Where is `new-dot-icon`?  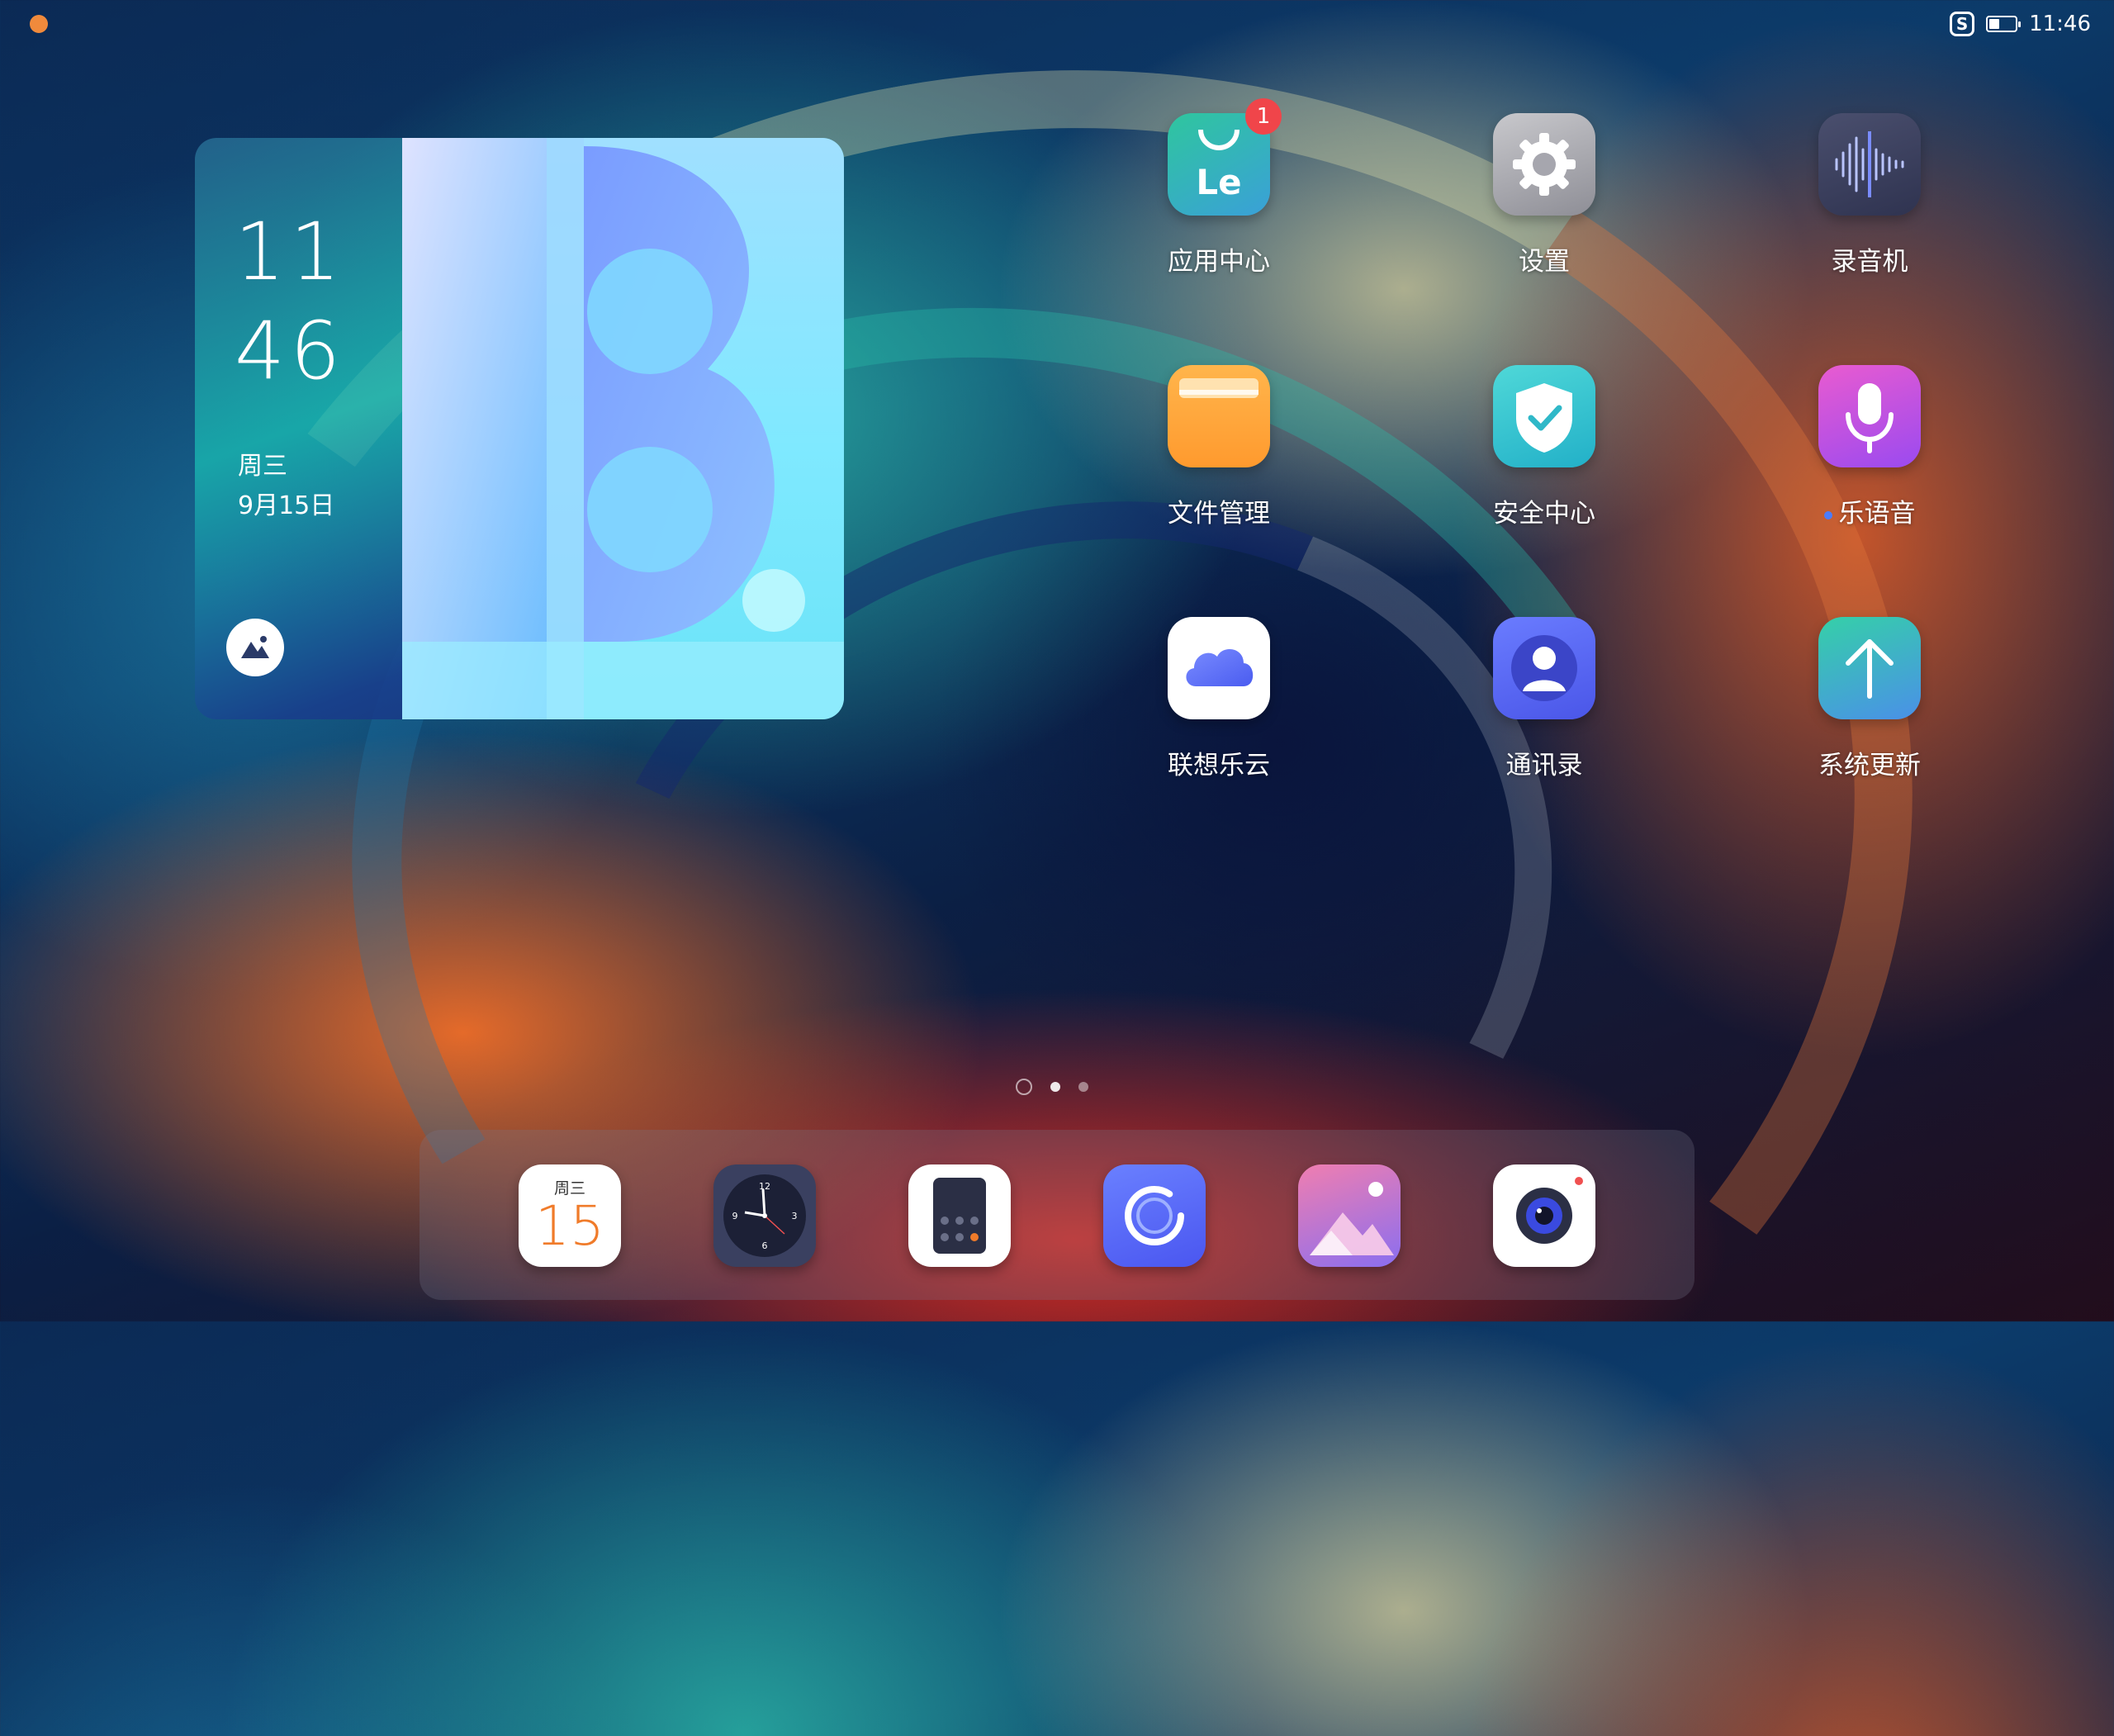
new-dot-icon is located at coordinates (1827, 514).